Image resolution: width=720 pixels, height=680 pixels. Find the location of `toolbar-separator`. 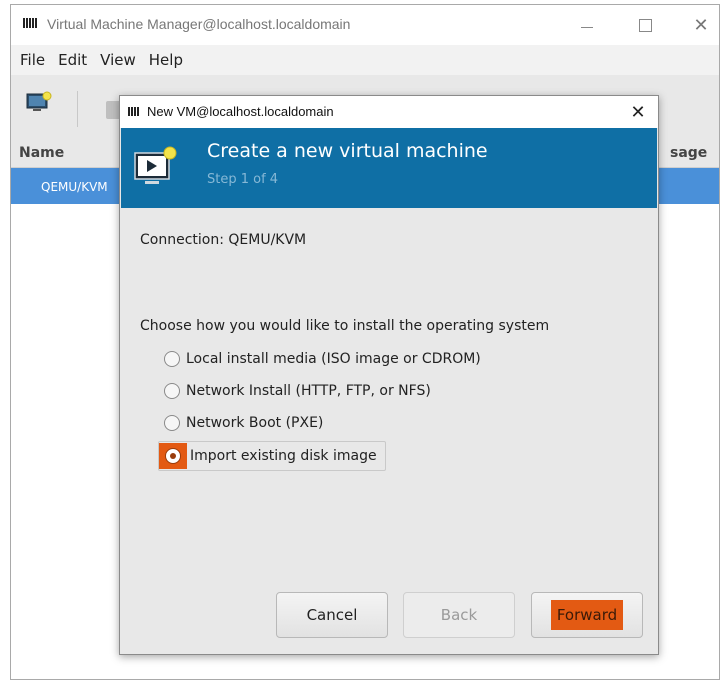

toolbar-separator is located at coordinates (77, 109).